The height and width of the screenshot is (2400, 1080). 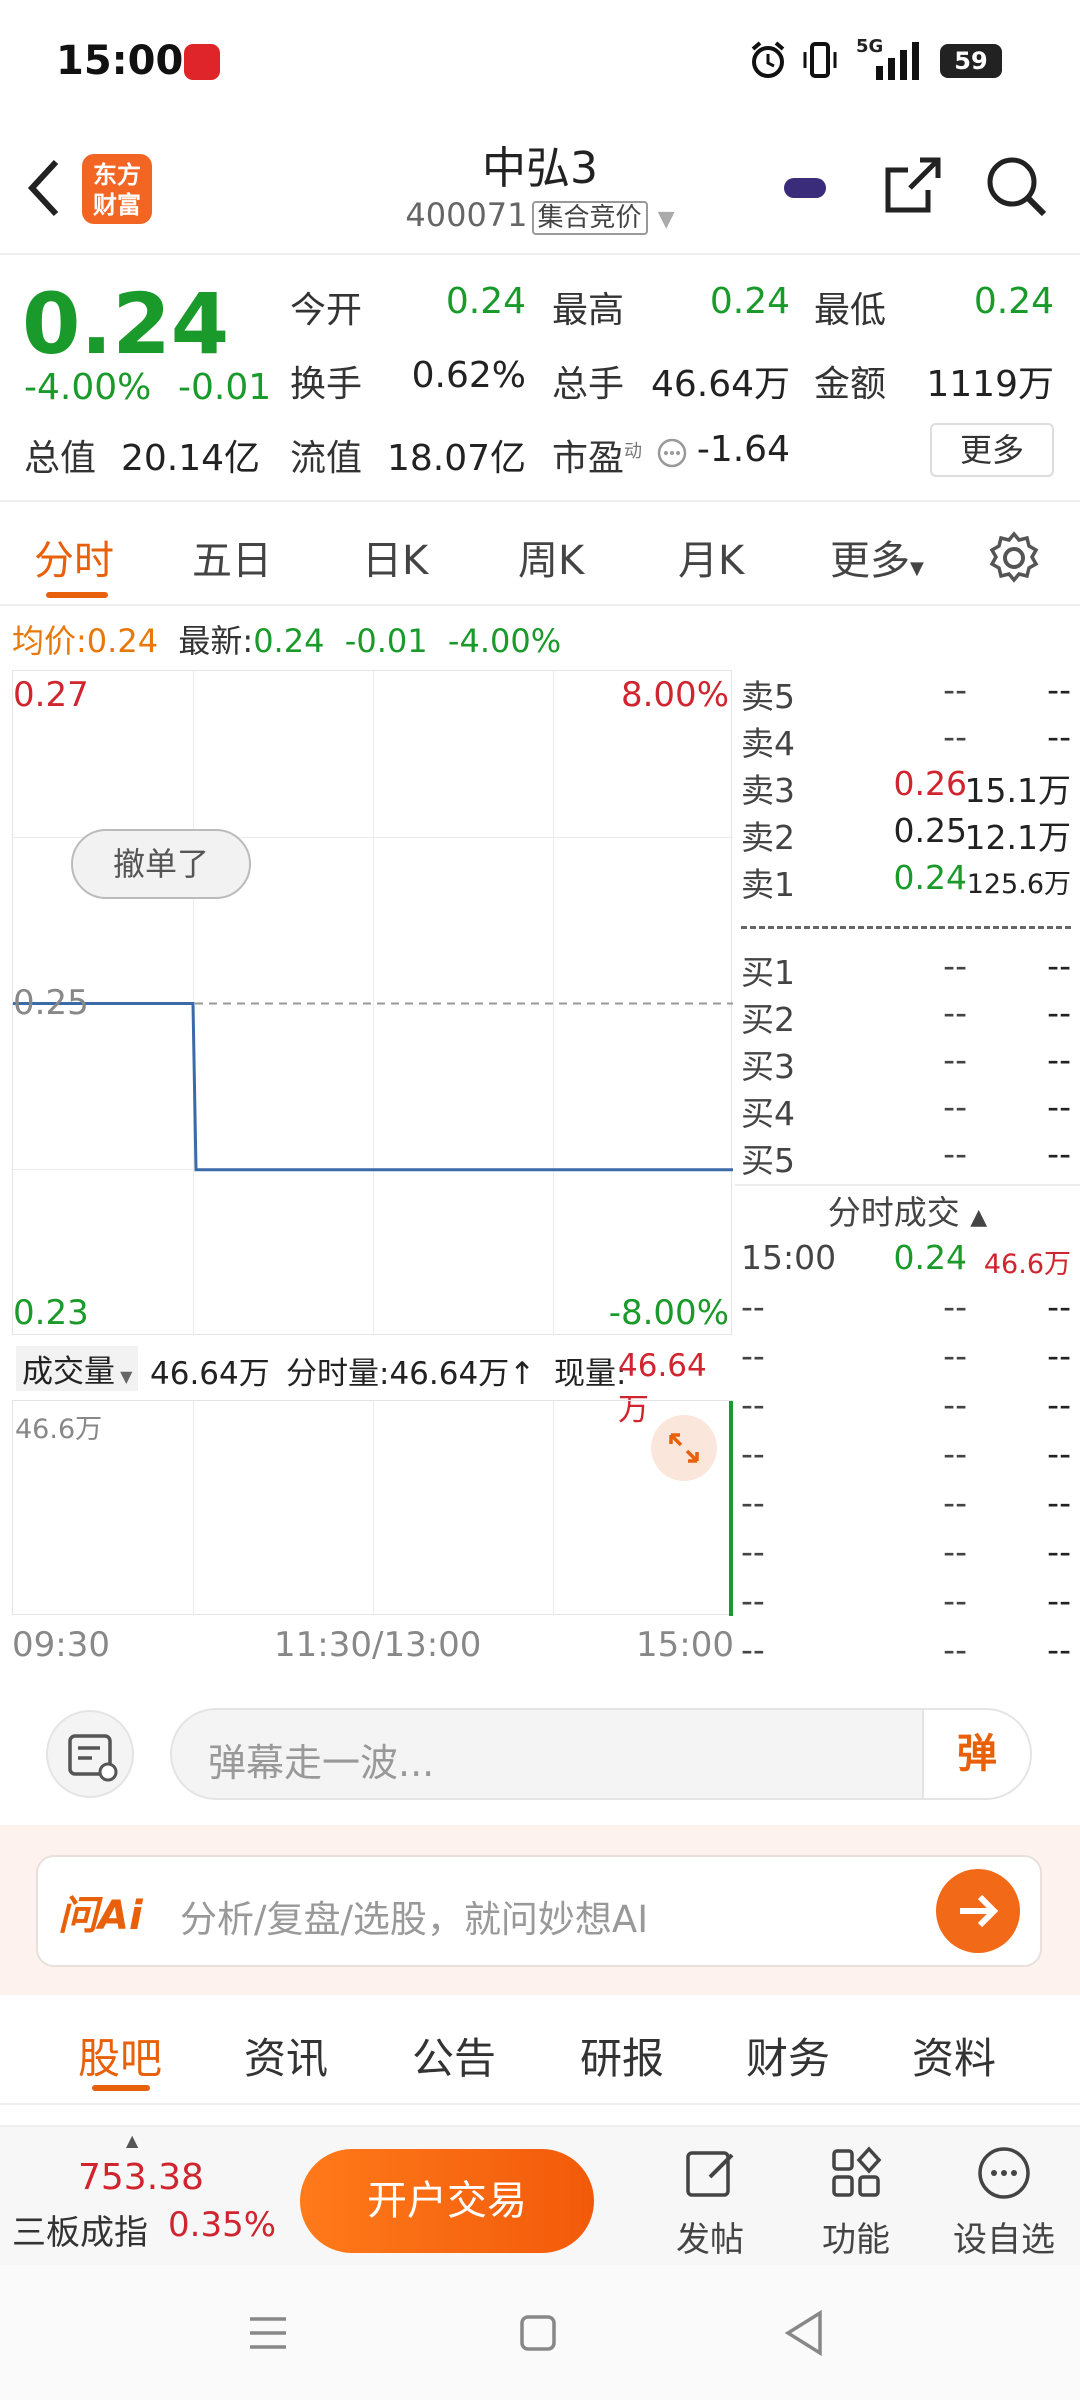 I want to click on tab-five-day: 五日, so click(x=232, y=557).